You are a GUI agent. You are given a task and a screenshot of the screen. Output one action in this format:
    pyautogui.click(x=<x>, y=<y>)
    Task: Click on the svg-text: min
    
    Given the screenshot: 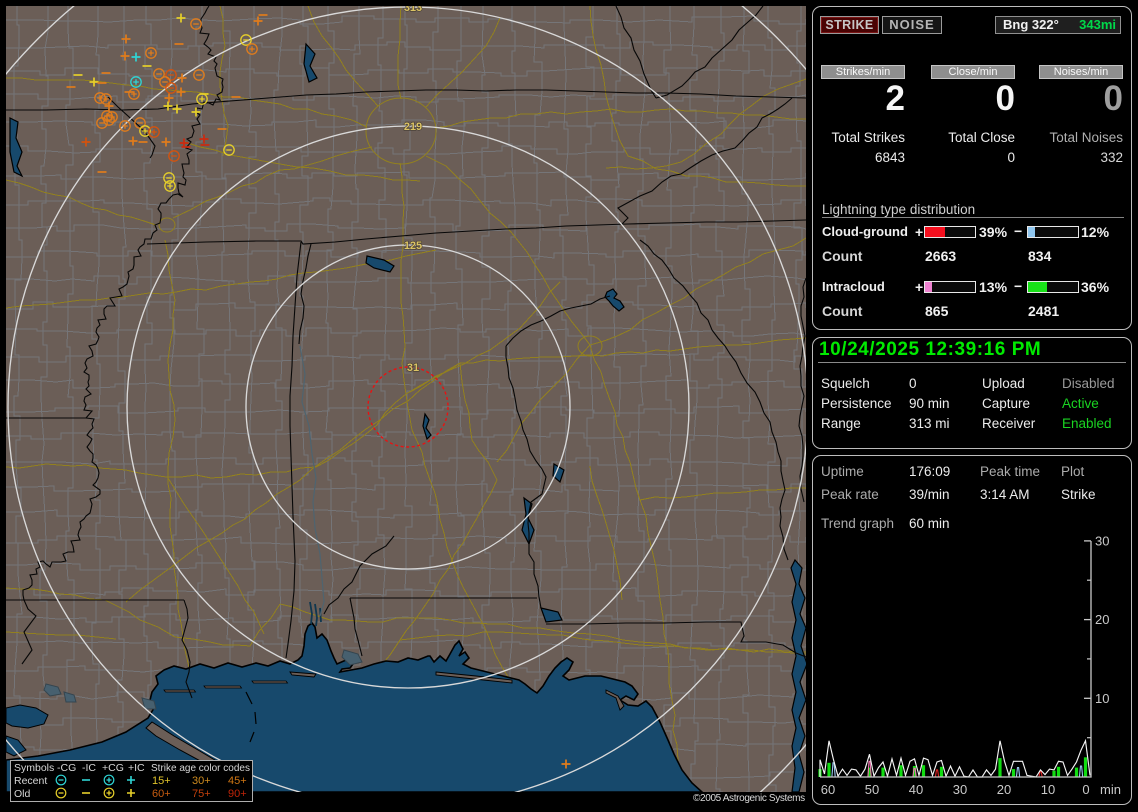 What is the action you would take?
    pyautogui.click(x=1110, y=789)
    